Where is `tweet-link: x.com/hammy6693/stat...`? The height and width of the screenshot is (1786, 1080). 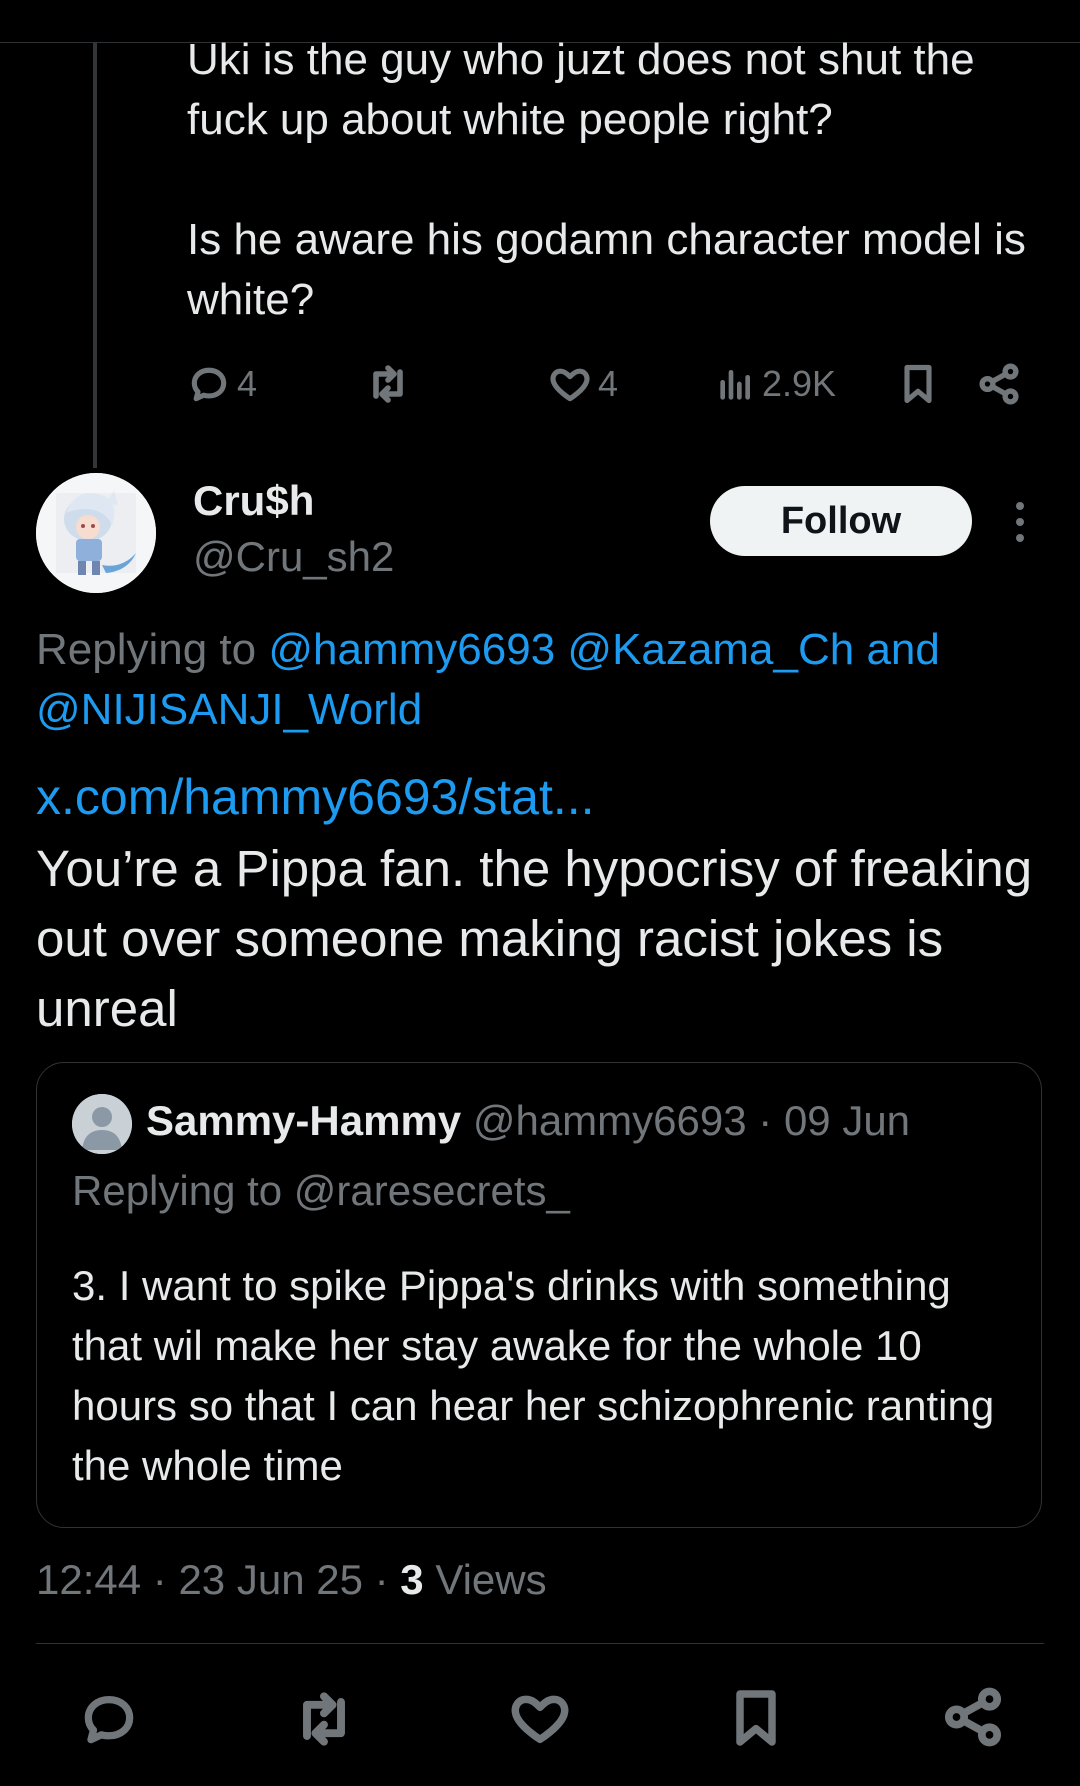
tweet-link: x.com/hammy6693/stat... is located at coordinates (315, 797).